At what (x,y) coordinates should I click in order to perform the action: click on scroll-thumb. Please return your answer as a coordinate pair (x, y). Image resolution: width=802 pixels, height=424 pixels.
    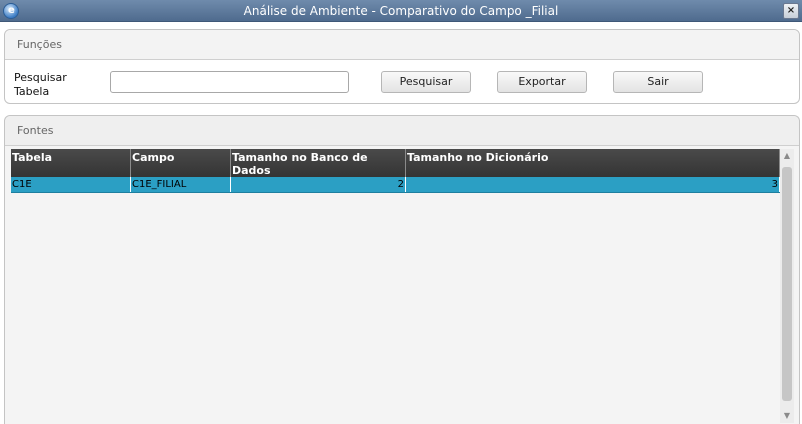
    Looking at the image, I should click on (787, 284).